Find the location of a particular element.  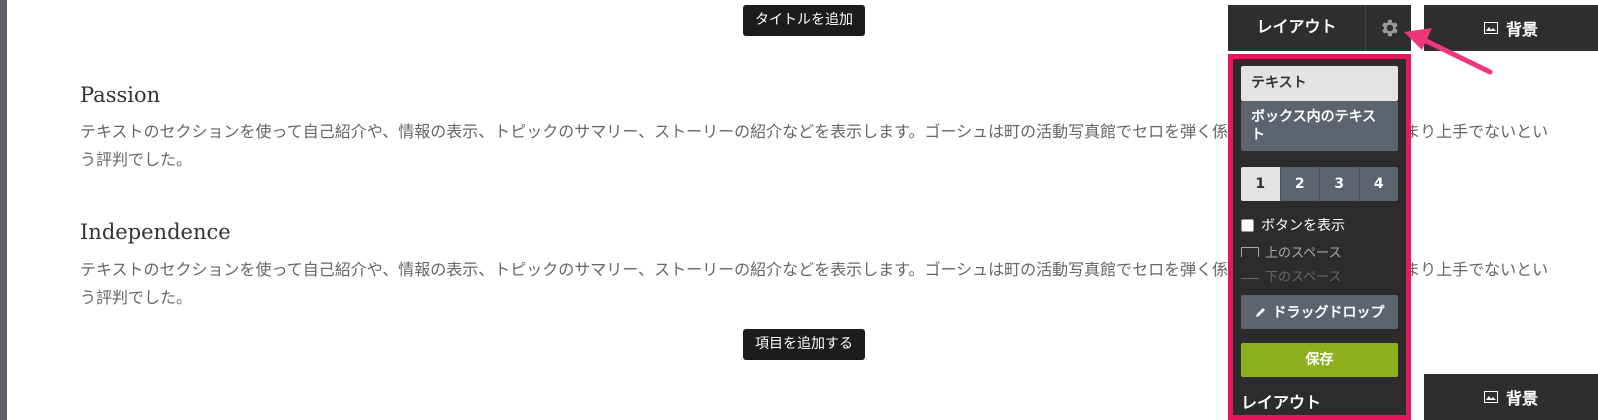

drag-drop-button: ドラッグドロップ is located at coordinates (1319, 312).